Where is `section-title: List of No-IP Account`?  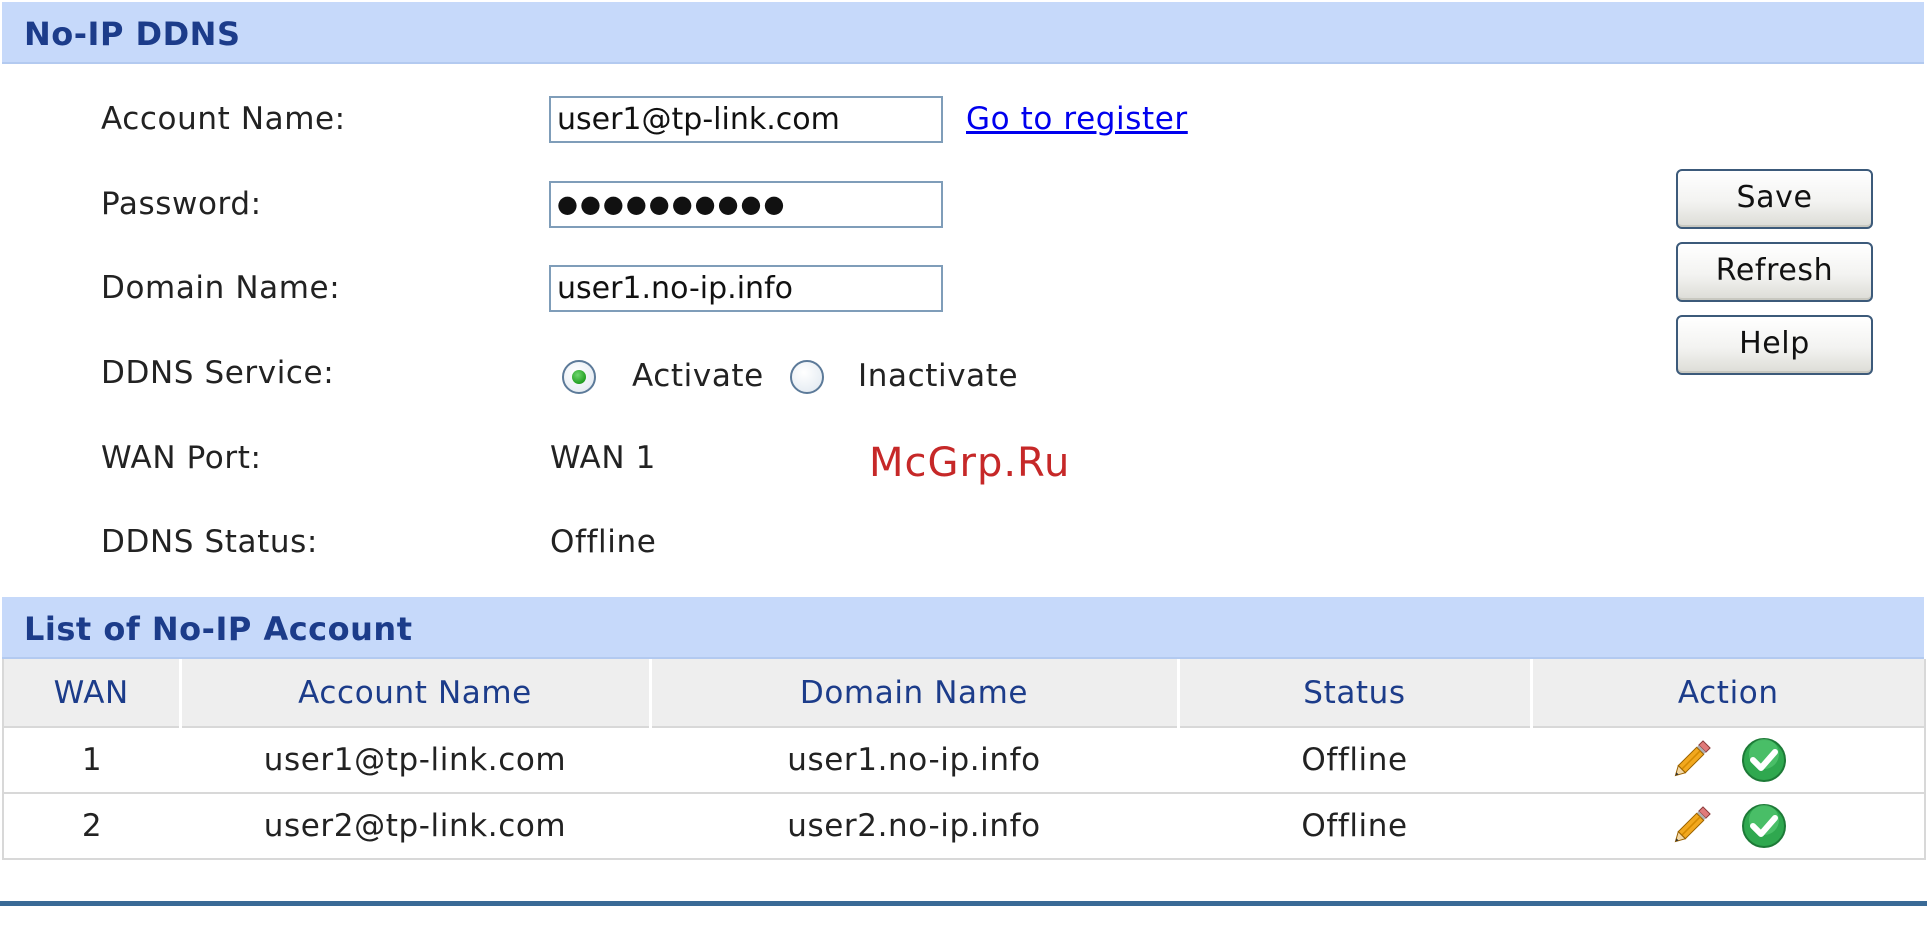
section-title: List of No-IP Account is located at coordinates (218, 629).